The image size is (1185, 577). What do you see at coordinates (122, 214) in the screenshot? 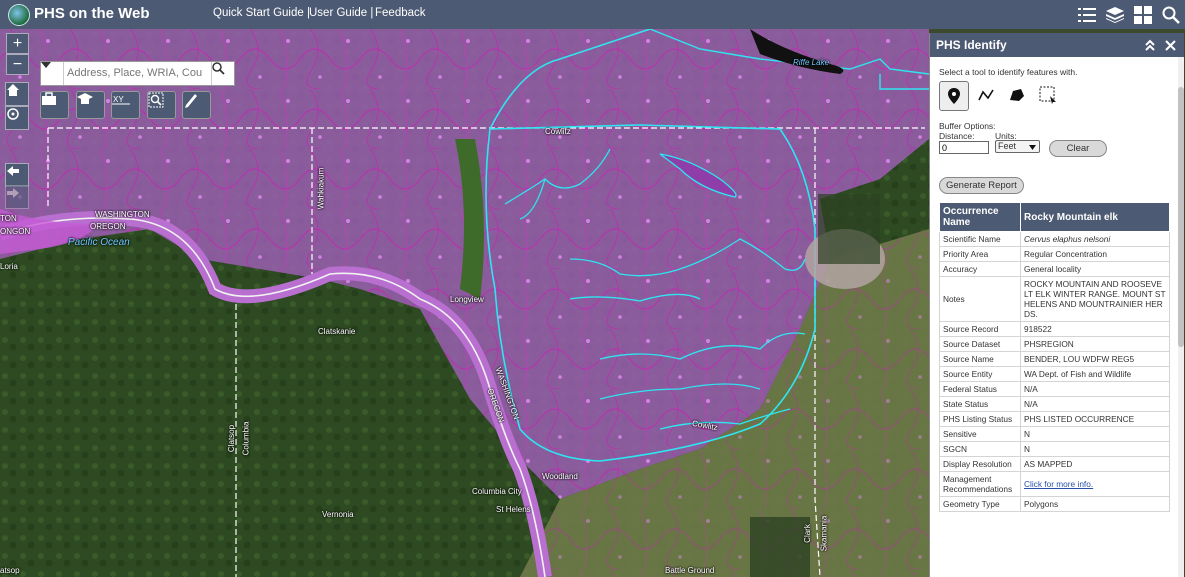
I see `label-washington: WASHINGTON` at bounding box center [122, 214].